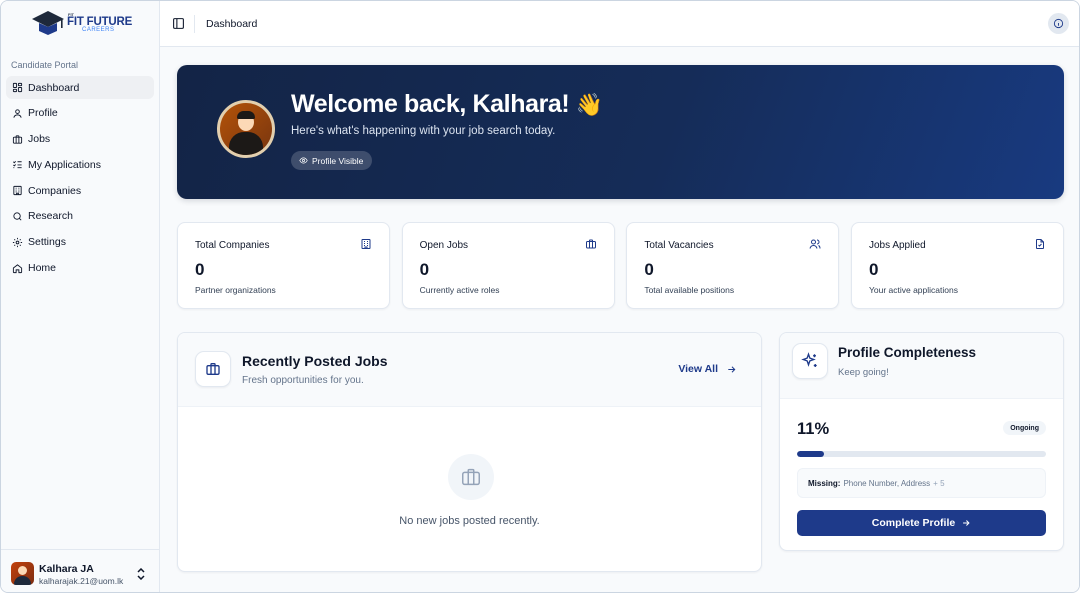 The height and width of the screenshot is (593, 1080). Describe the element at coordinates (679, 245) in the screenshot. I see `stat-title: Total Vacancies` at that location.